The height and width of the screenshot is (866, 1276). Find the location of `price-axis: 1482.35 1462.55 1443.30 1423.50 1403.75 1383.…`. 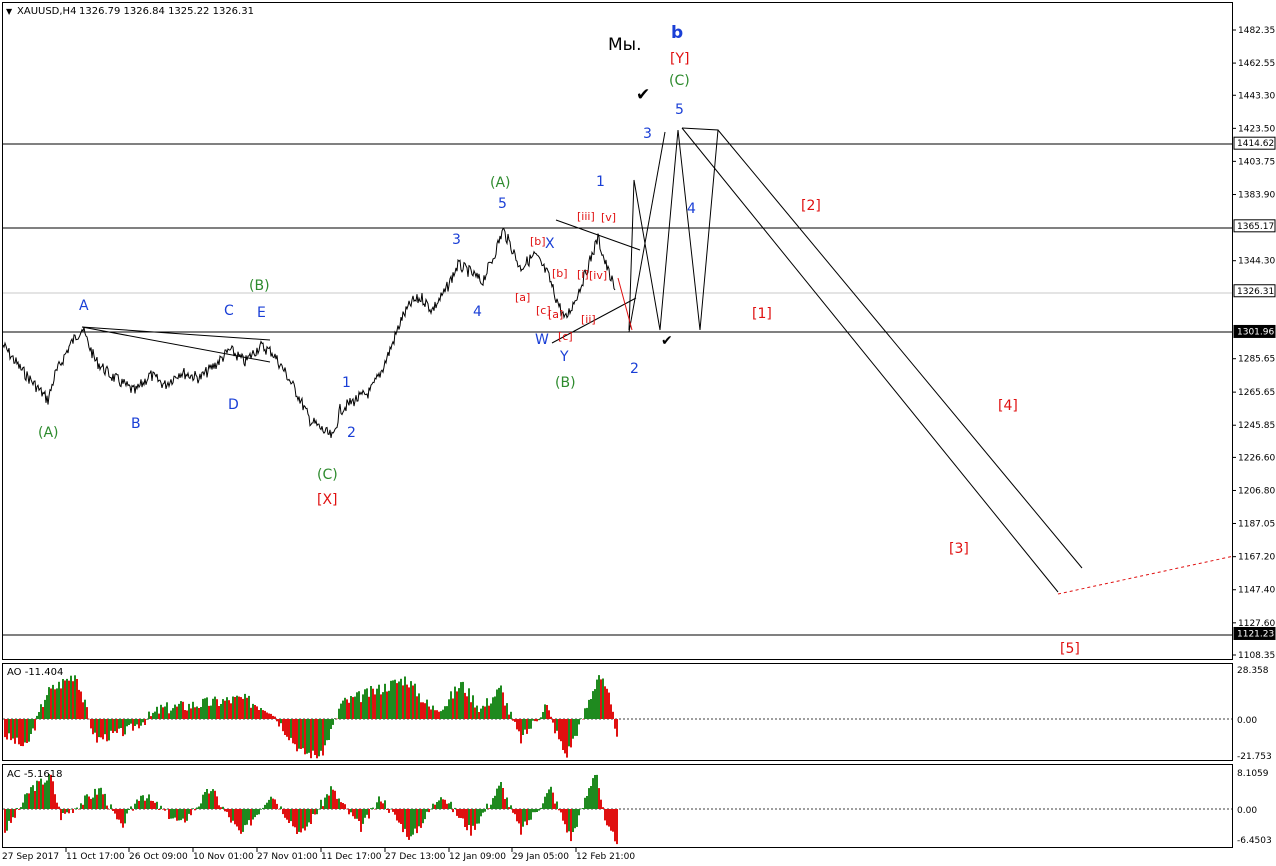

price-axis: 1482.35 1462.55 1443.30 1423.50 1403.75 1383.… is located at coordinates (1254, 343).